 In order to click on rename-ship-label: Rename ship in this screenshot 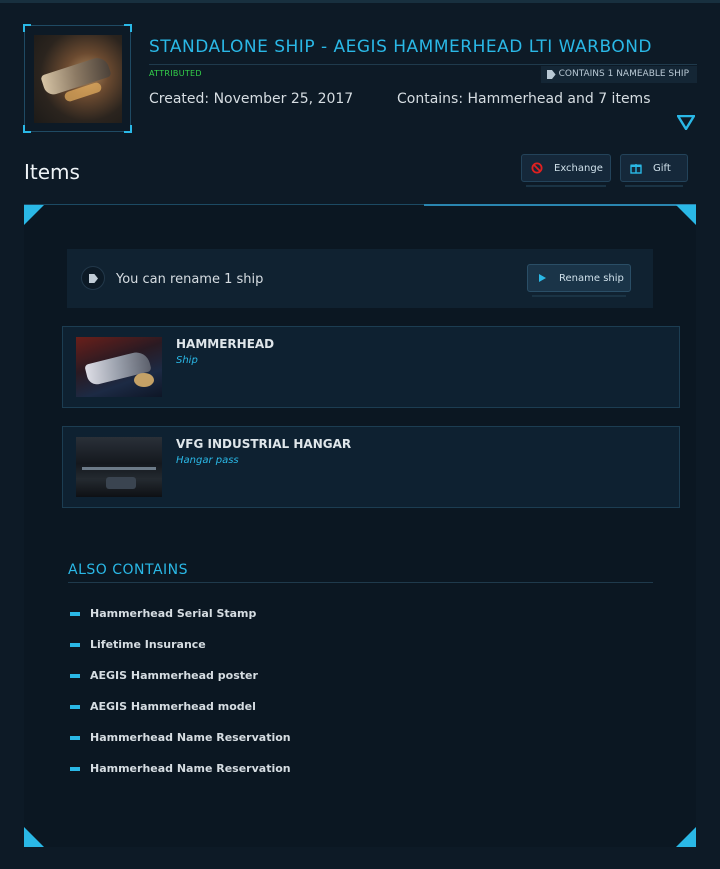, I will do `click(591, 278)`.